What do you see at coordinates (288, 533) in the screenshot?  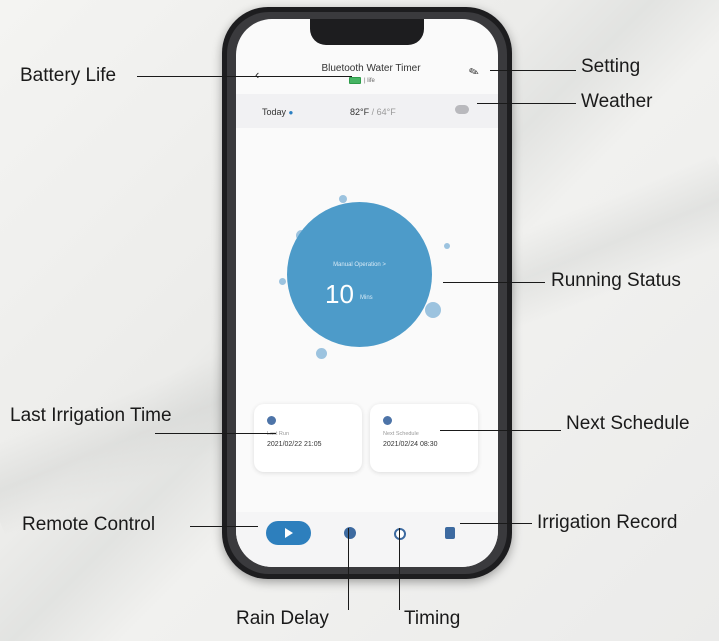 I see `remote-control-play-icon` at bounding box center [288, 533].